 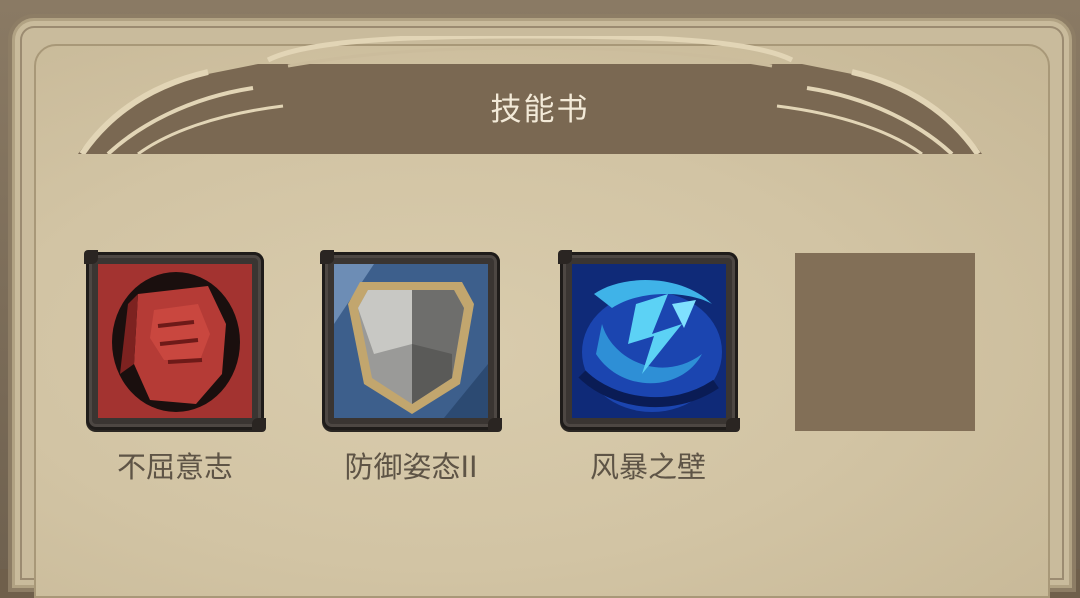 I want to click on red-fist-icon, so click(x=175, y=341).